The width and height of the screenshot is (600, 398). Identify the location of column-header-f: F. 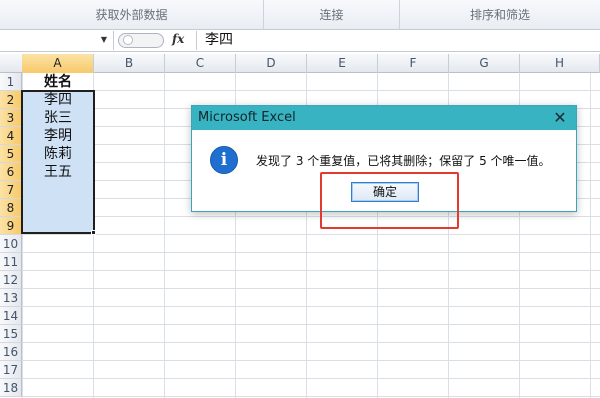
(413, 63).